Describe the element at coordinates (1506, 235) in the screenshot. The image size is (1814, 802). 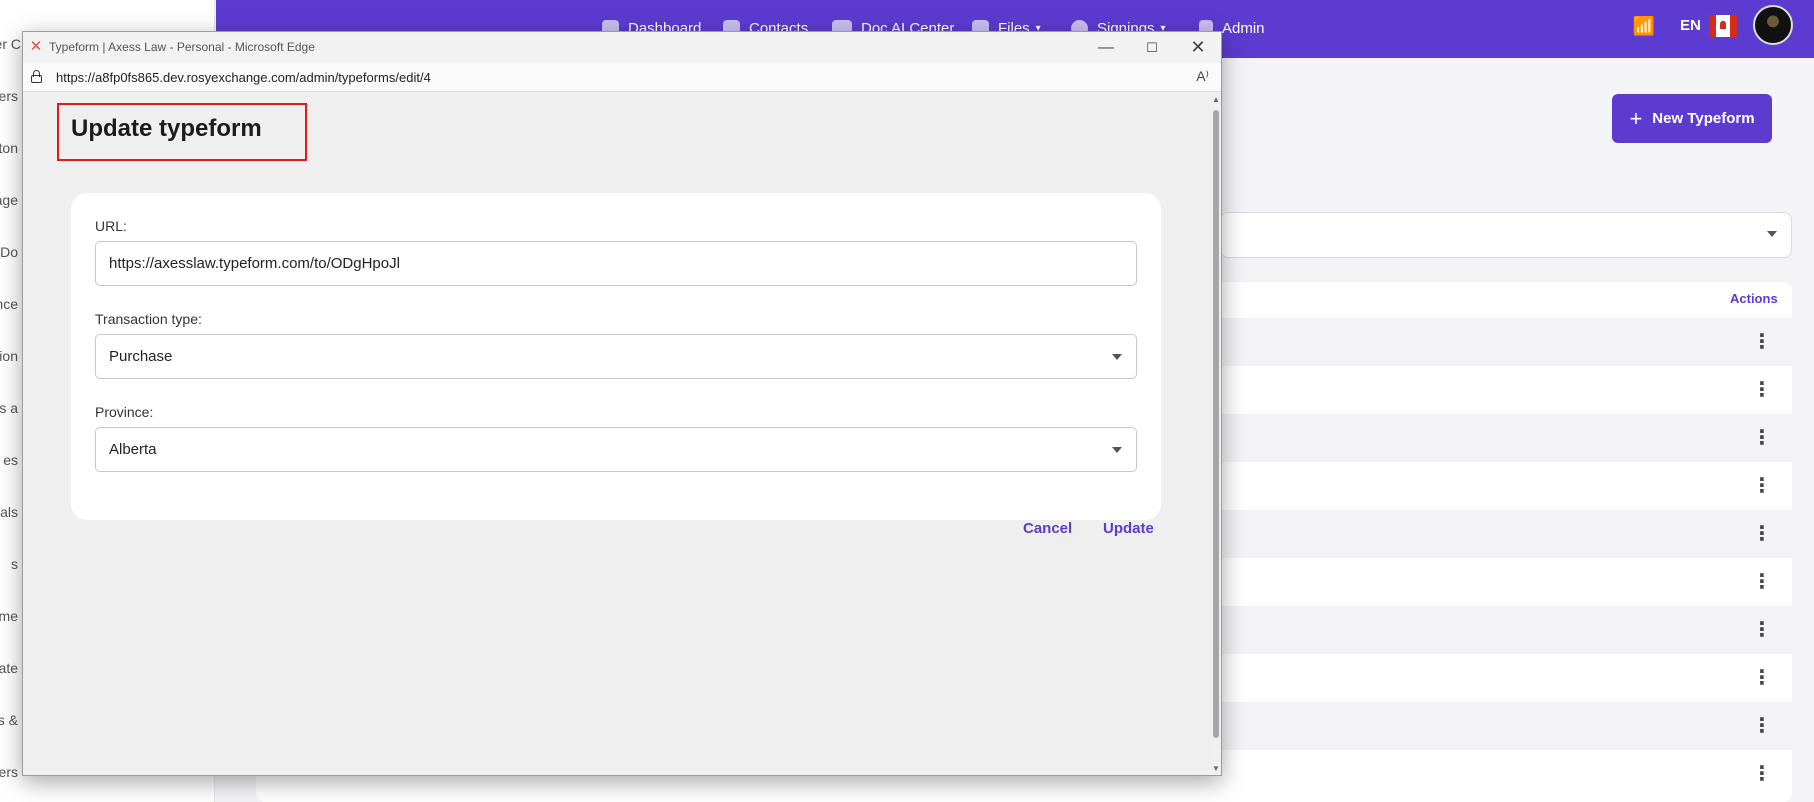
I see `filter-select` at that location.